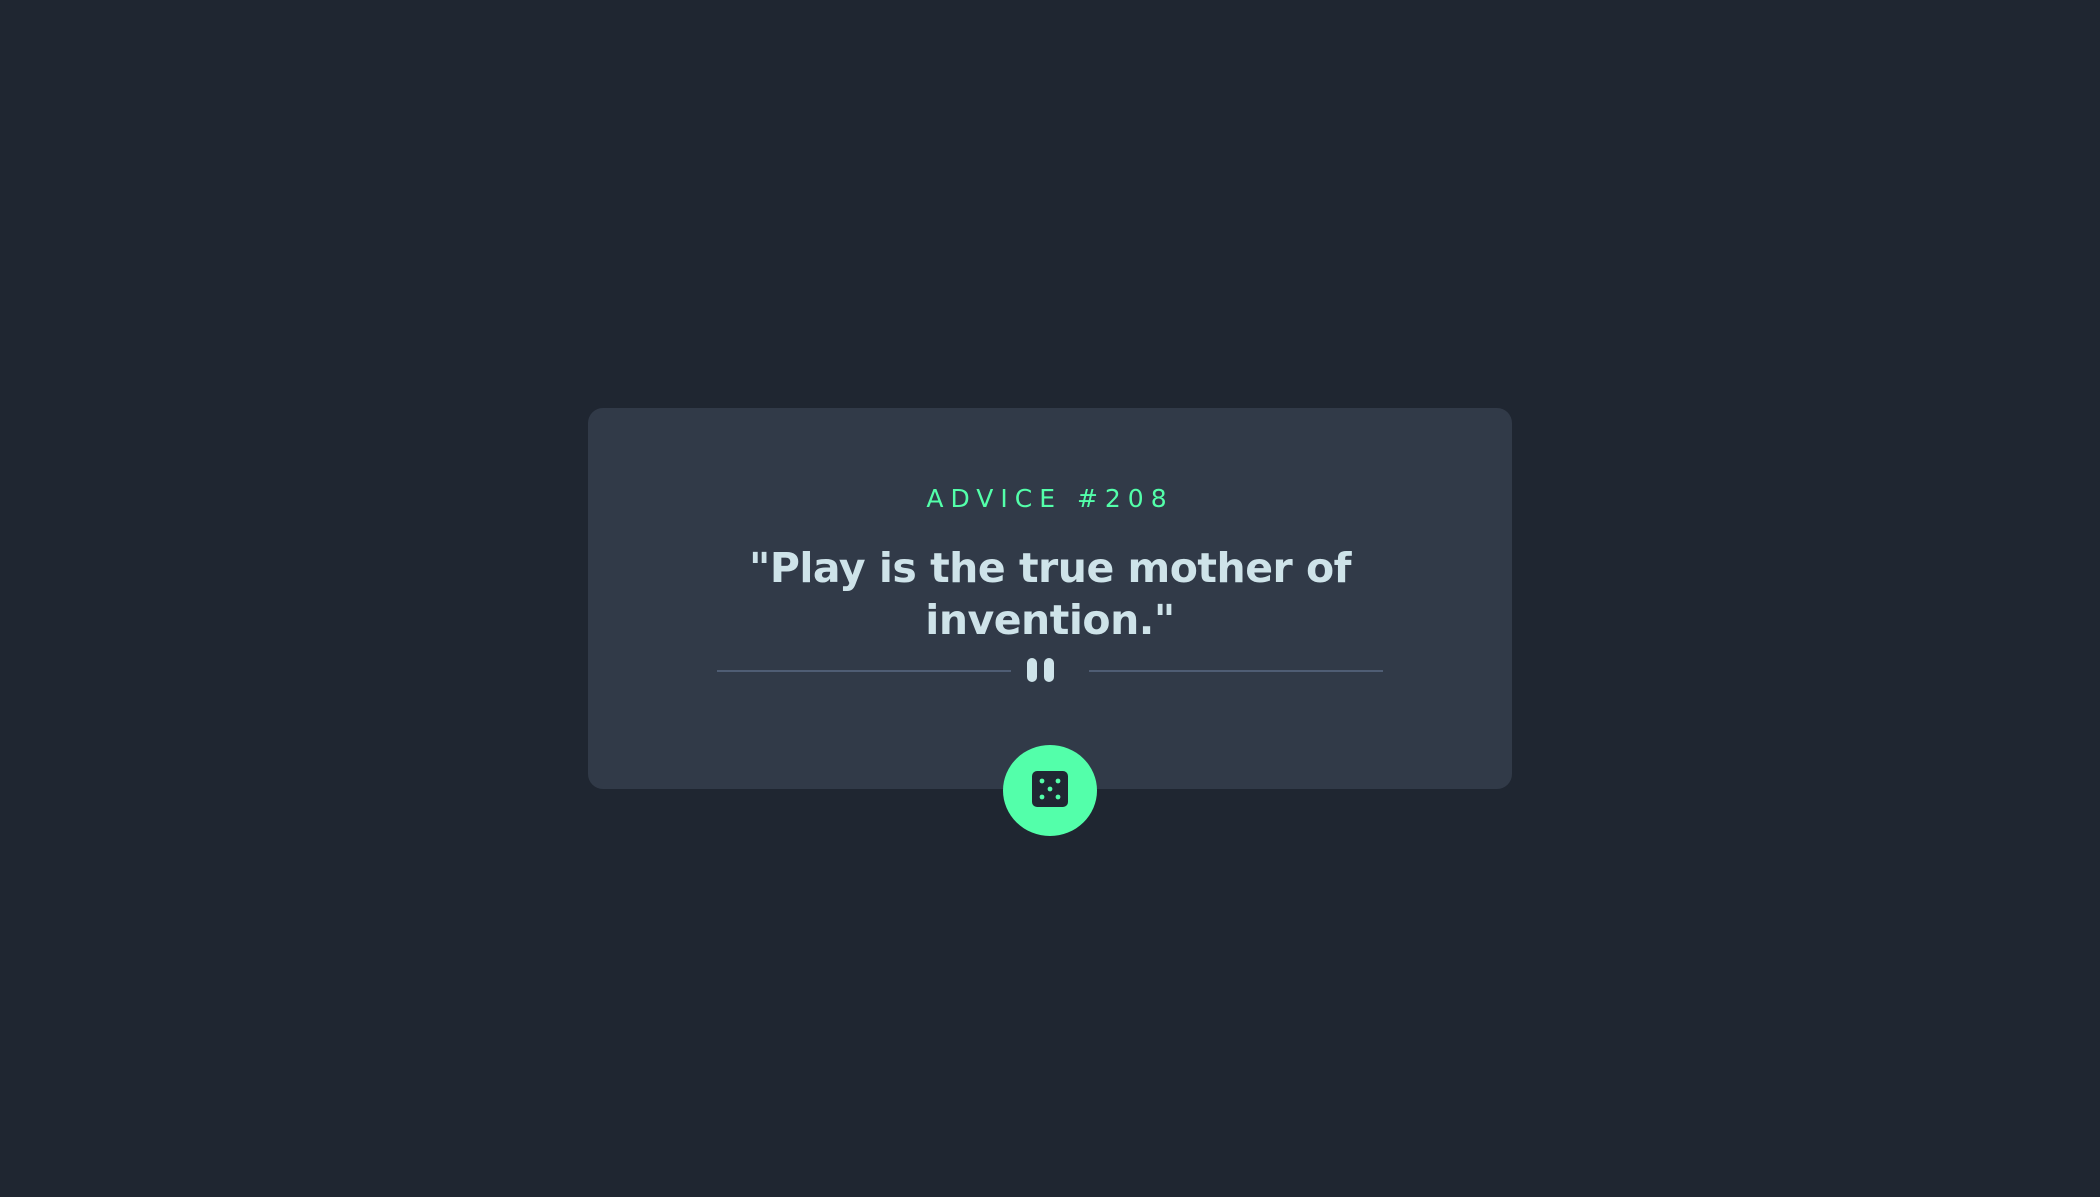 This screenshot has height=1197, width=2100. I want to click on pause-bar-left, so click(1032, 670).